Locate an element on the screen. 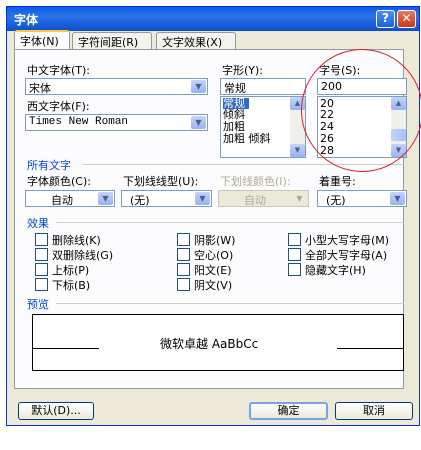  font-color-combo: 自动 ▼ is located at coordinates (70, 198).